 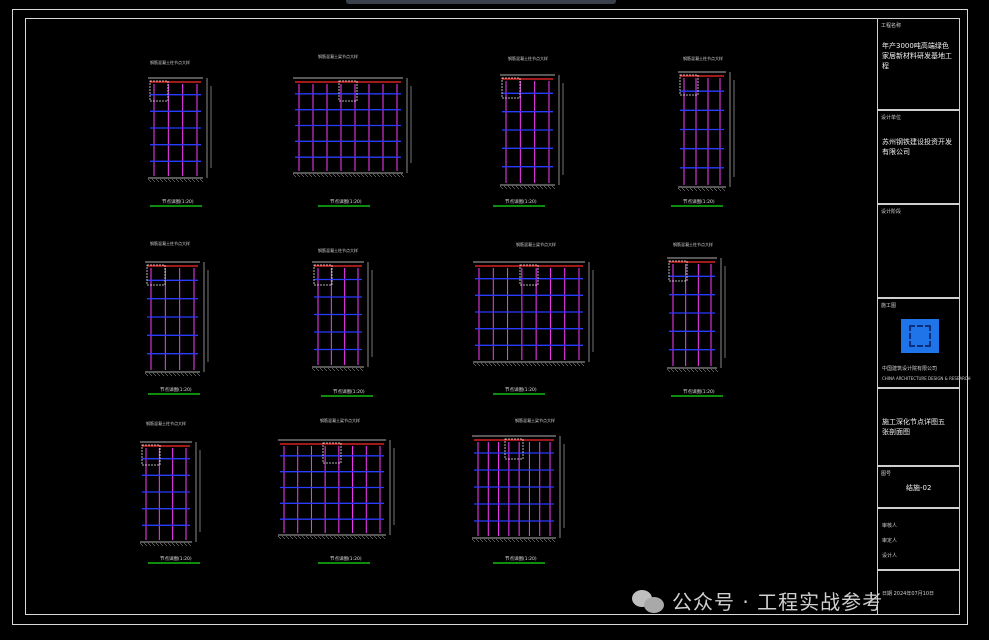 What do you see at coordinates (918, 539) in the screenshot?
I see `signature-cell: 审核人 审定人 设计人` at bounding box center [918, 539].